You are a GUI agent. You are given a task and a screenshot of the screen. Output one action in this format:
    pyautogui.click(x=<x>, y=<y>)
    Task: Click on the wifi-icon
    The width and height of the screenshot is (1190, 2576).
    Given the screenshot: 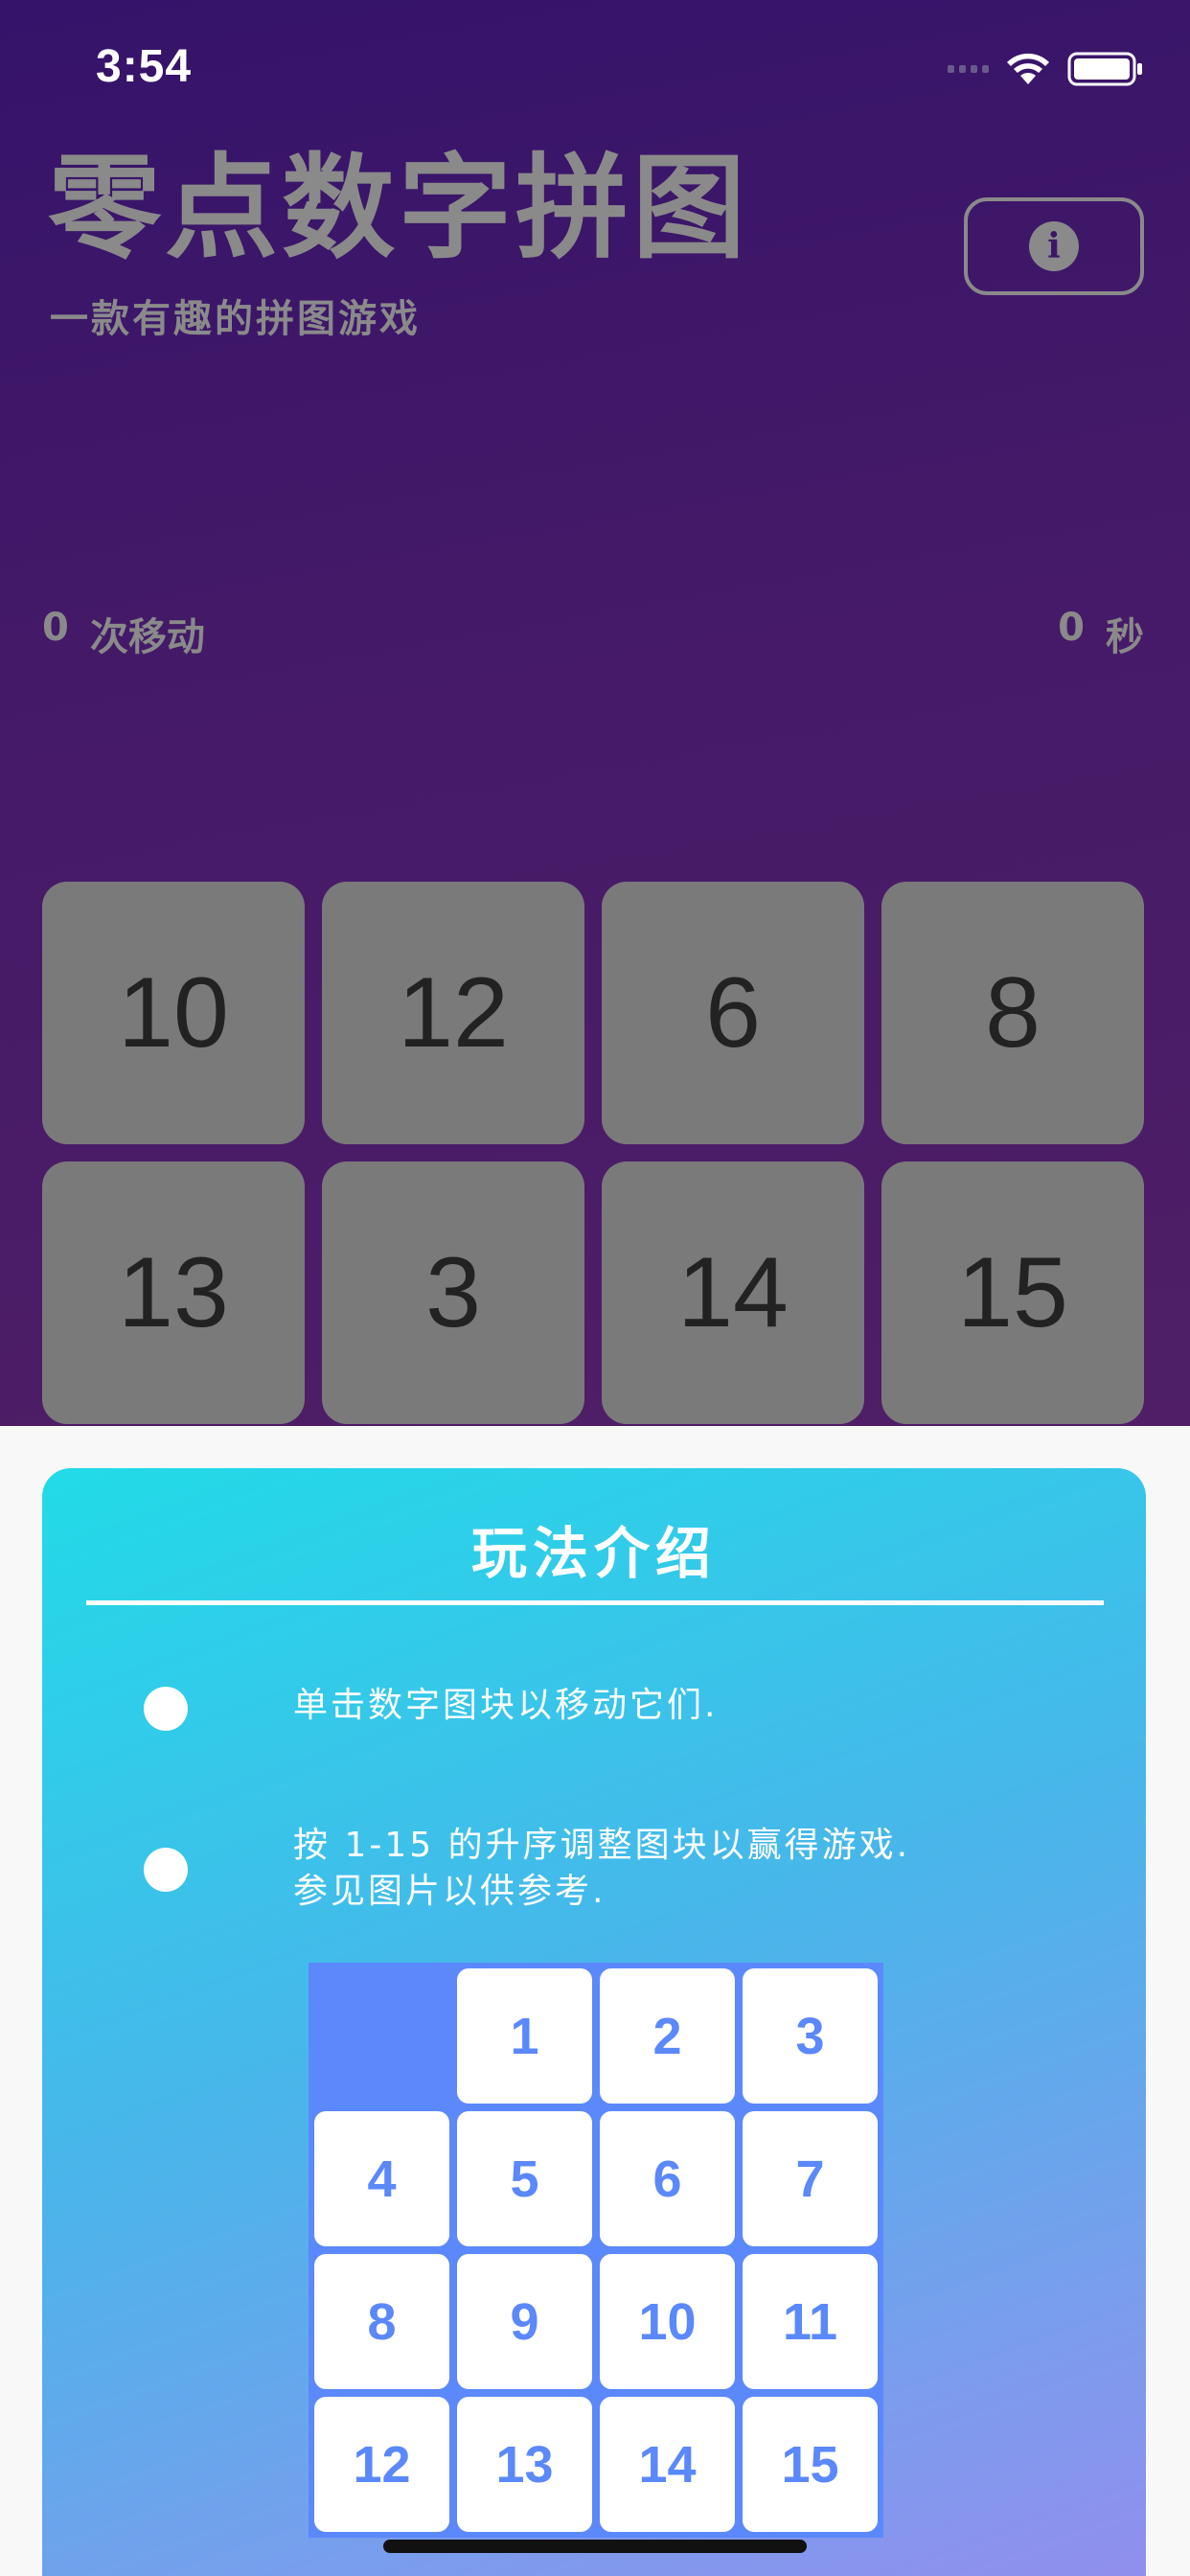 What is the action you would take?
    pyautogui.click(x=1028, y=68)
    